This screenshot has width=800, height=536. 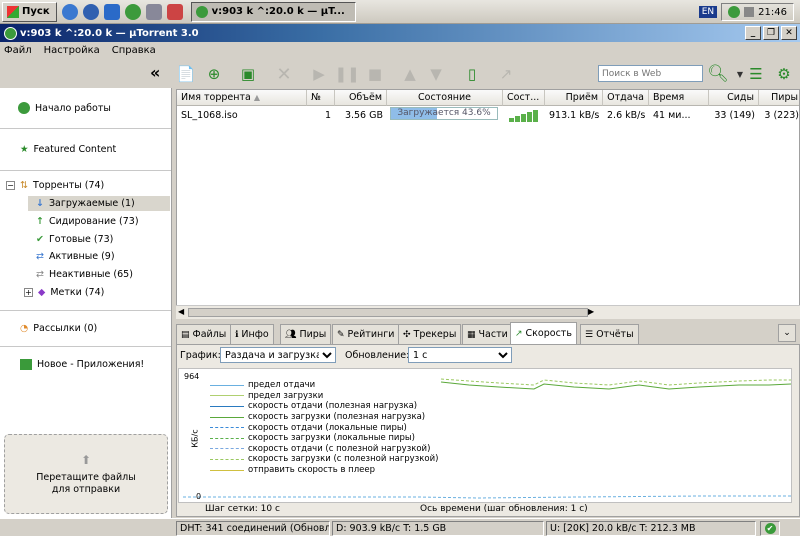 I want to click on add-url-icon: ⊕, so click(x=214, y=74).